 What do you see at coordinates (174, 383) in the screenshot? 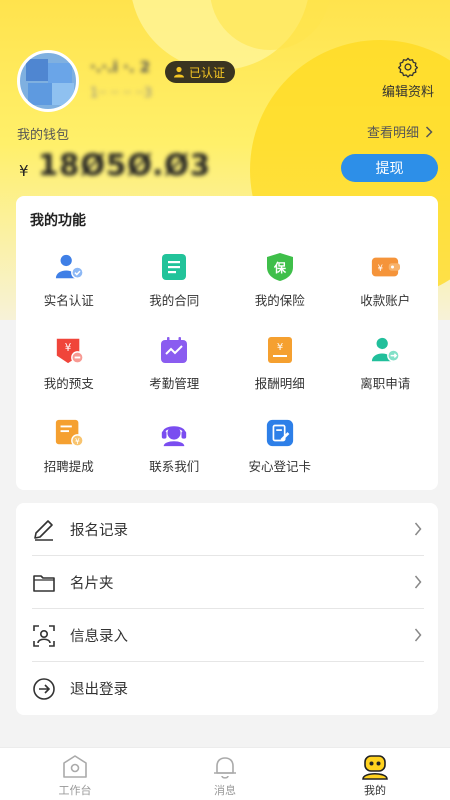
I see `function-label: 考勤管理` at bounding box center [174, 383].